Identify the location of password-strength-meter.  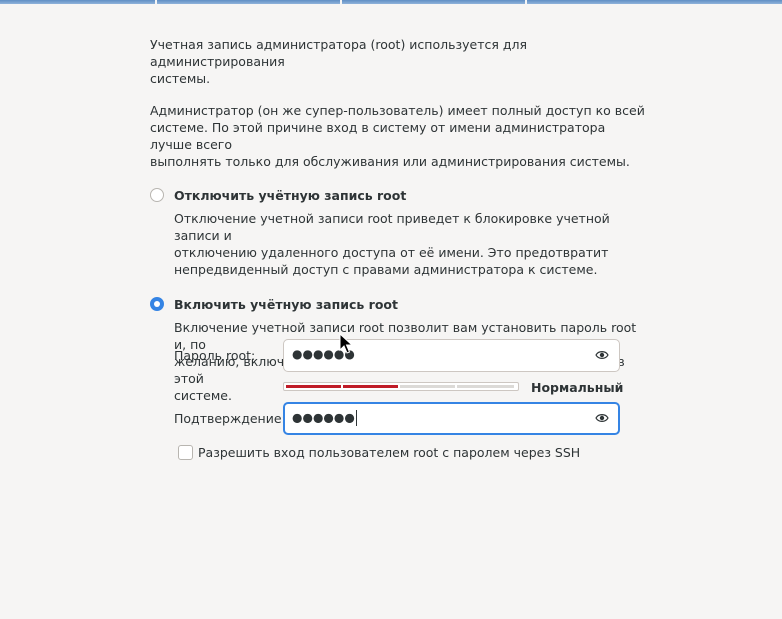
(401, 386).